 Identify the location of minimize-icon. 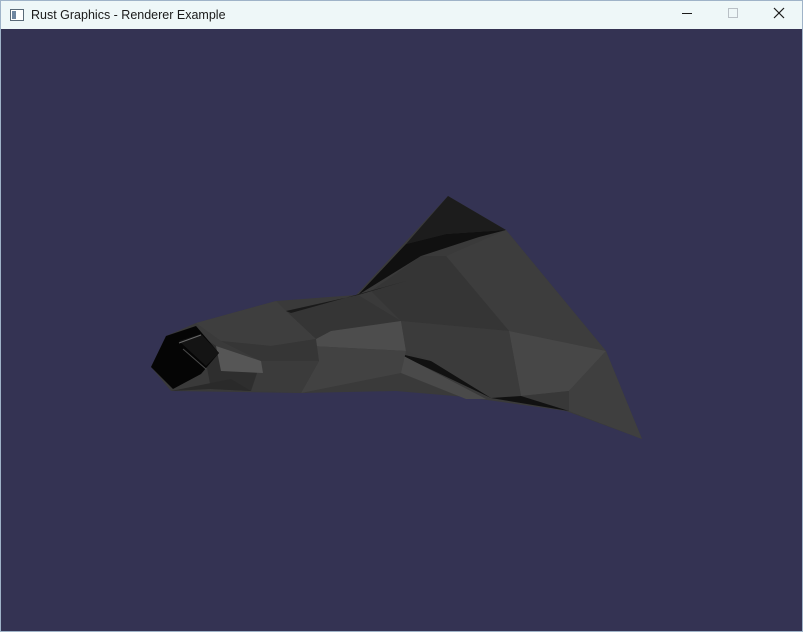
(687, 15).